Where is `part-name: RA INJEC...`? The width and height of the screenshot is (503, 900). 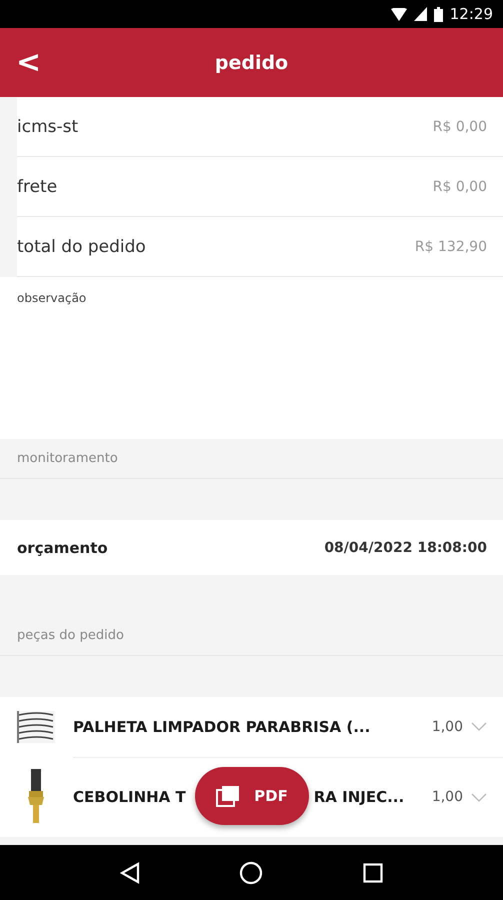
part-name: RA INJEC... is located at coordinates (359, 797).